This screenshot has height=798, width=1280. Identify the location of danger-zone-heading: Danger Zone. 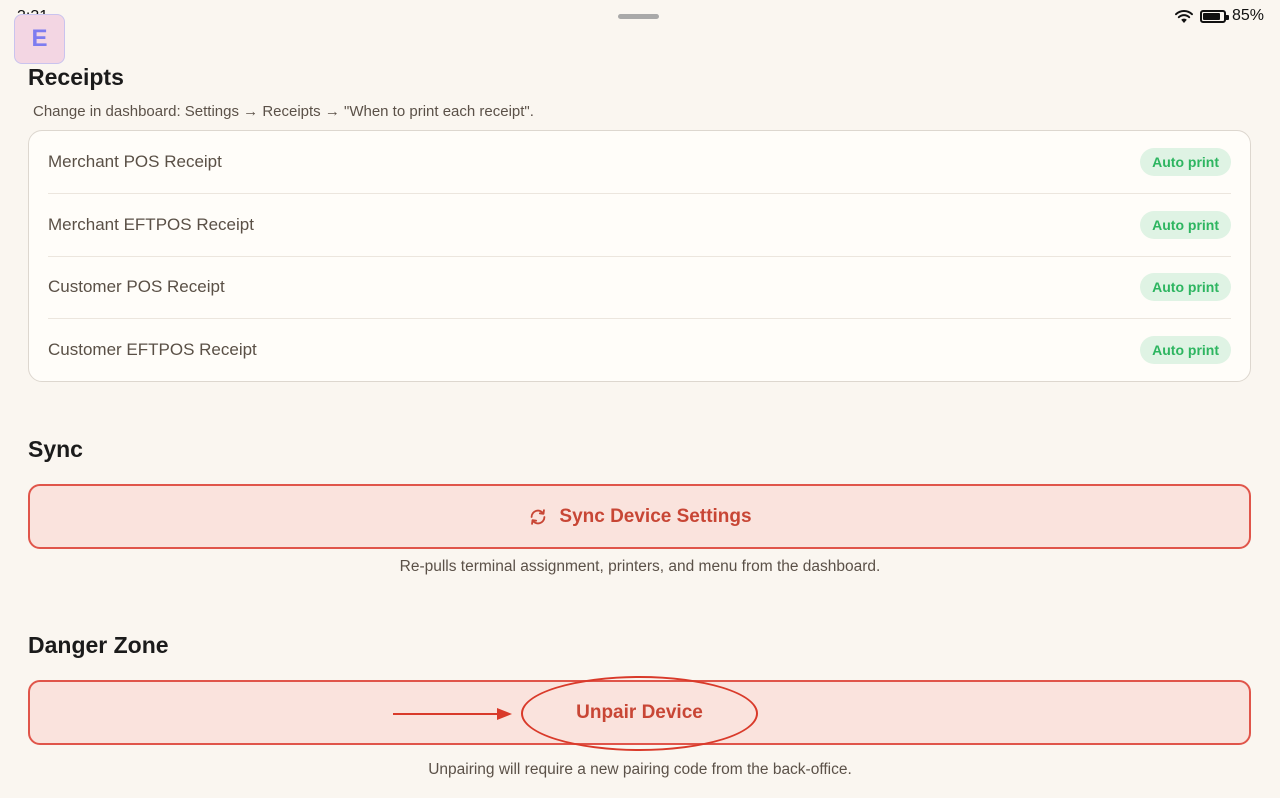
(98, 645).